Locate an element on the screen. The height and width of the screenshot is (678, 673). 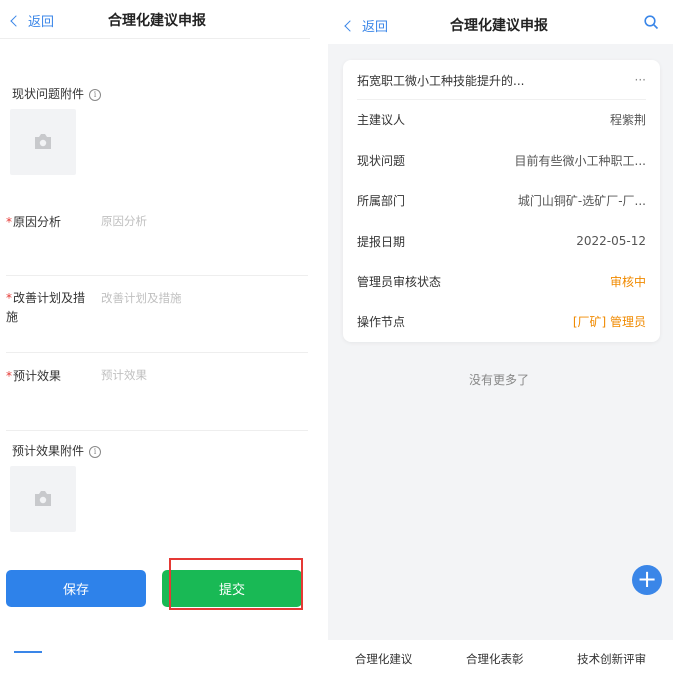
card-row: 操作节点 [厂矿] 管理员 is located at coordinates (501, 321).